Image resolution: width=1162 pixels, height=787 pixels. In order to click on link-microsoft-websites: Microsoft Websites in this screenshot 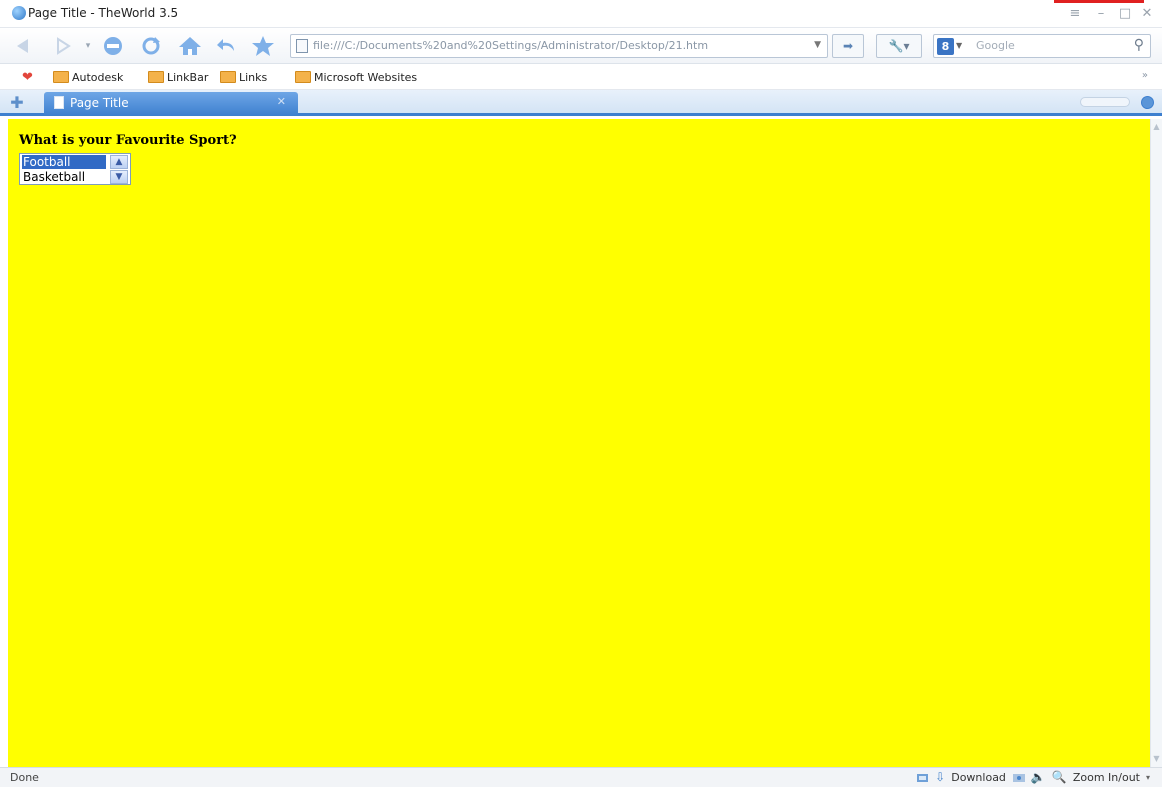, I will do `click(356, 77)`.